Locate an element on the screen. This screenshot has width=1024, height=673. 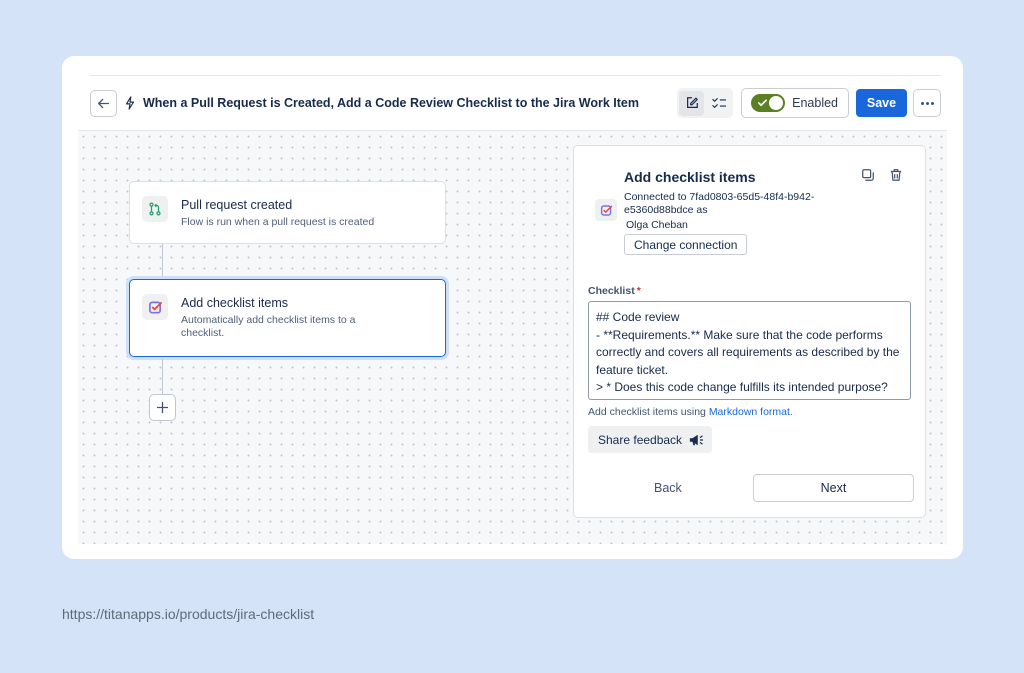
checklist-field-label: Checklist * is located at coordinates (614, 291).